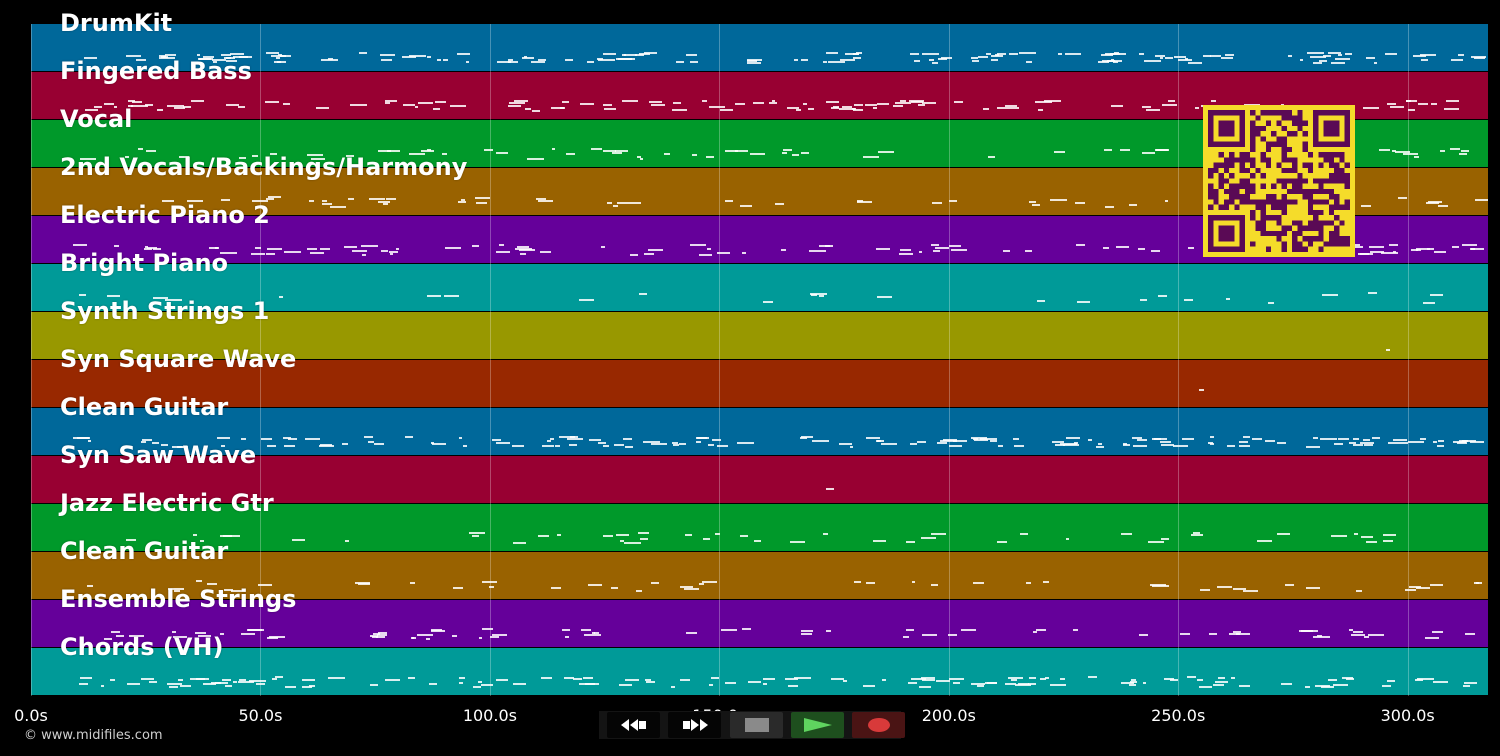 The width and height of the screenshot is (1500, 756). I want to click on play-button, so click(817, 725).